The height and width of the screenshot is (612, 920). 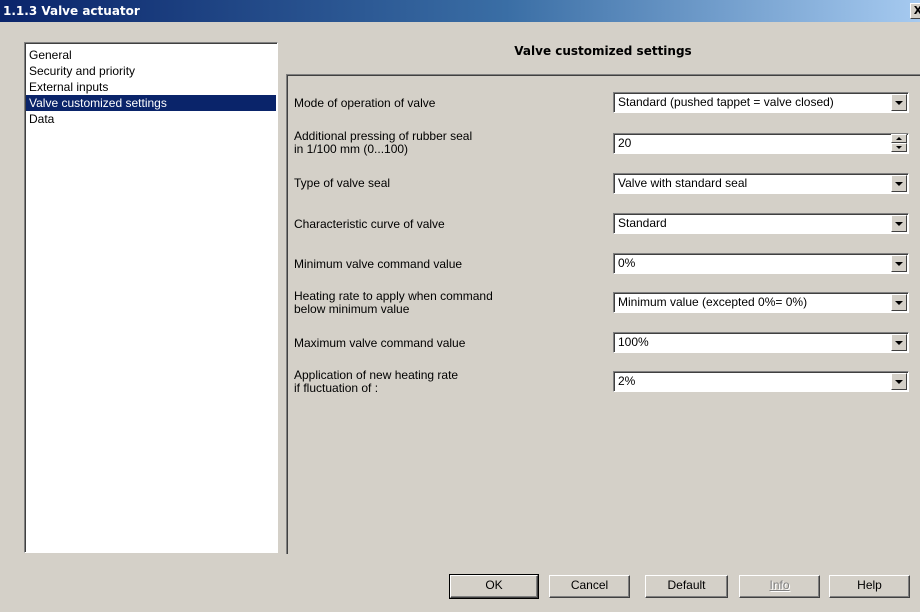 What do you see at coordinates (761, 381) in the screenshot?
I see `new-heating-rate-fluctuation-select: 2%` at bounding box center [761, 381].